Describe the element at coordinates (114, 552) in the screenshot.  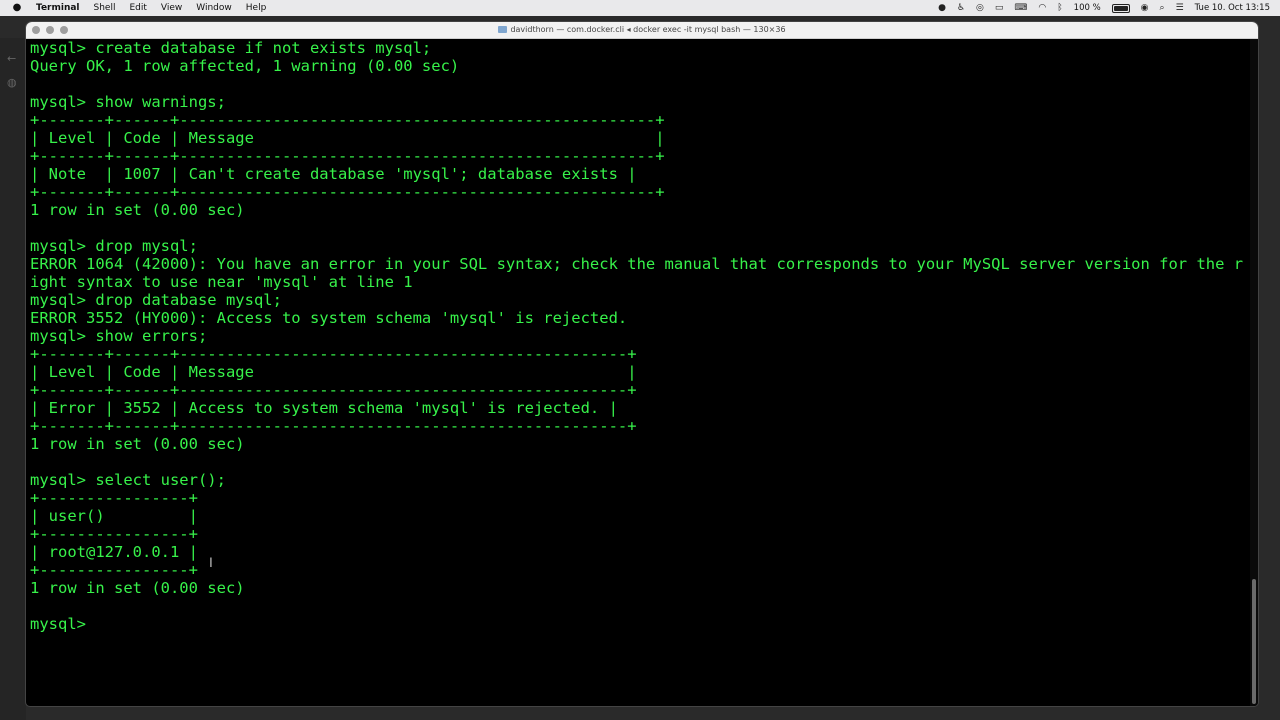
I see `terminal-line: | root@127.0.0.1 |` at that location.